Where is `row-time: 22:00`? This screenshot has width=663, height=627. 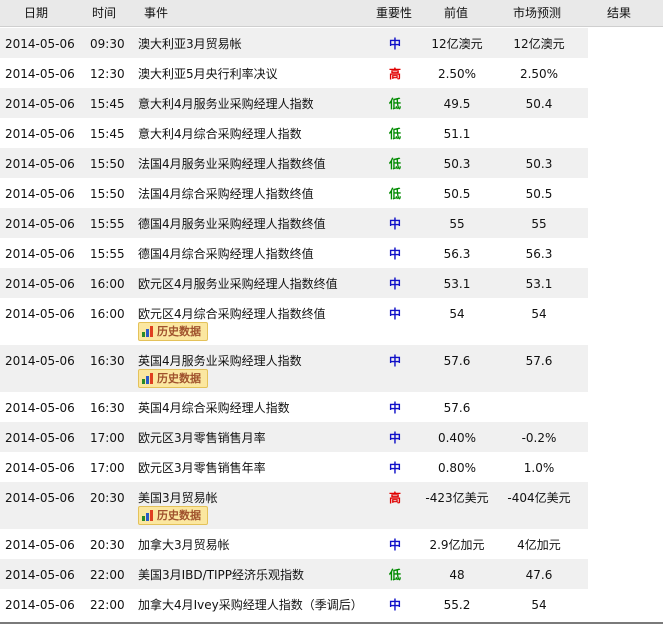 row-time: 22:00 is located at coordinates (107, 575).